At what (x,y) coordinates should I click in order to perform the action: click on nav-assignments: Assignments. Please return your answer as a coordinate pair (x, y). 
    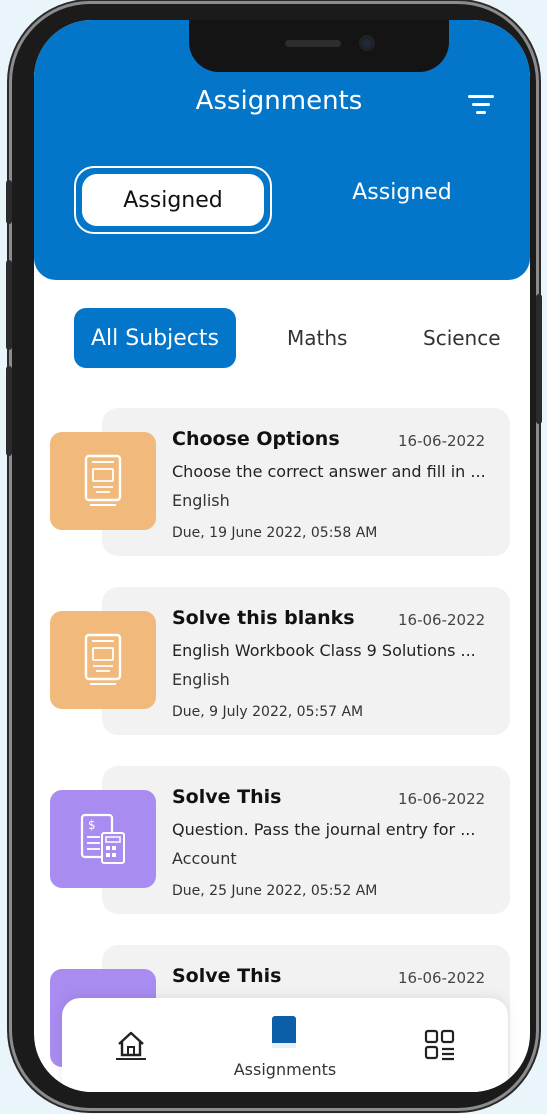
    Looking at the image, I should click on (285, 1049).